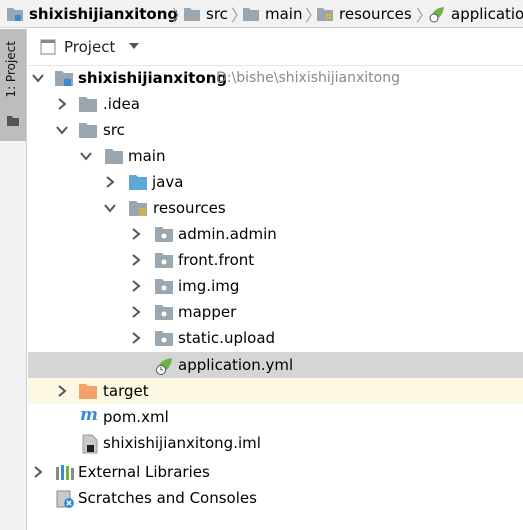 The width and height of the screenshot is (523, 530). What do you see at coordinates (65, 472) in the screenshot?
I see `libraries-icon` at bounding box center [65, 472].